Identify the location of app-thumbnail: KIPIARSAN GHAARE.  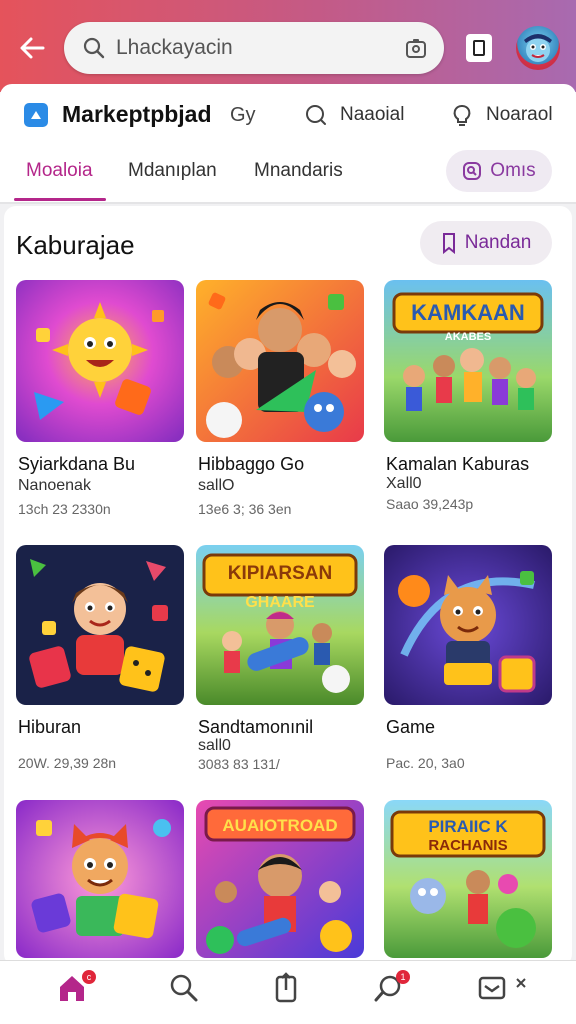
(280, 625).